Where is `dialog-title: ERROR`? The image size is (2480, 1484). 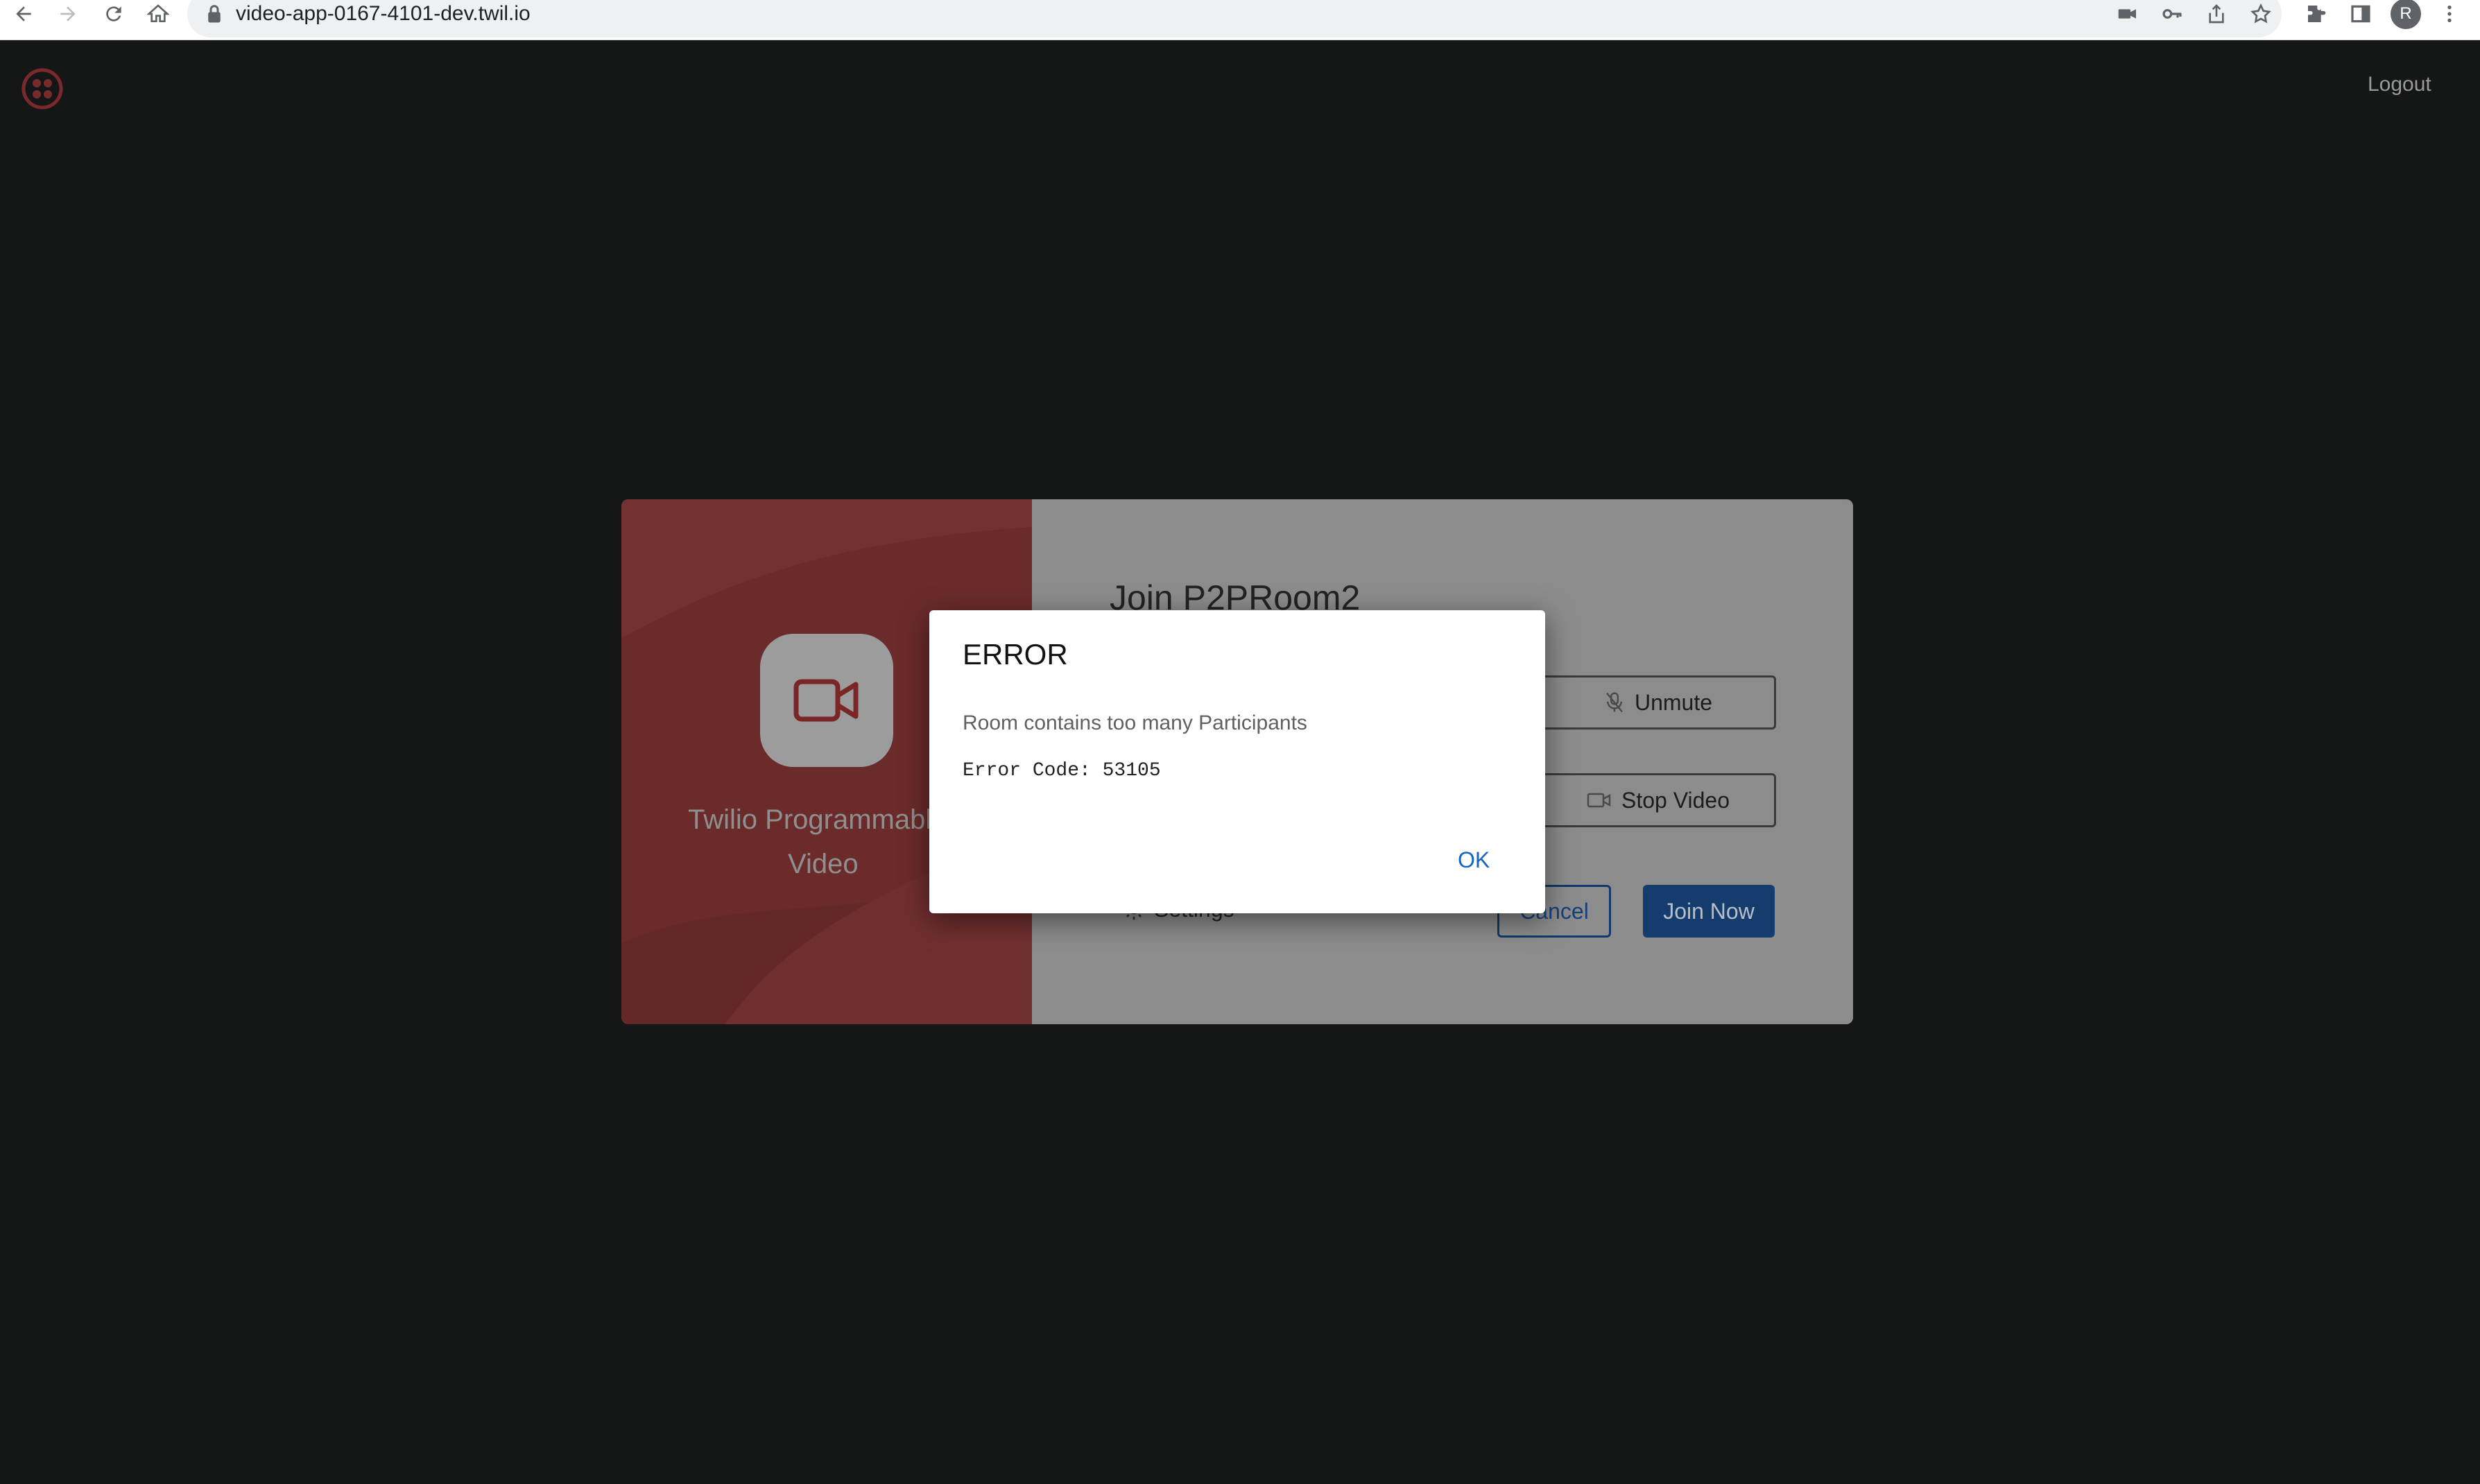
dialog-title: ERROR is located at coordinates (1015, 654).